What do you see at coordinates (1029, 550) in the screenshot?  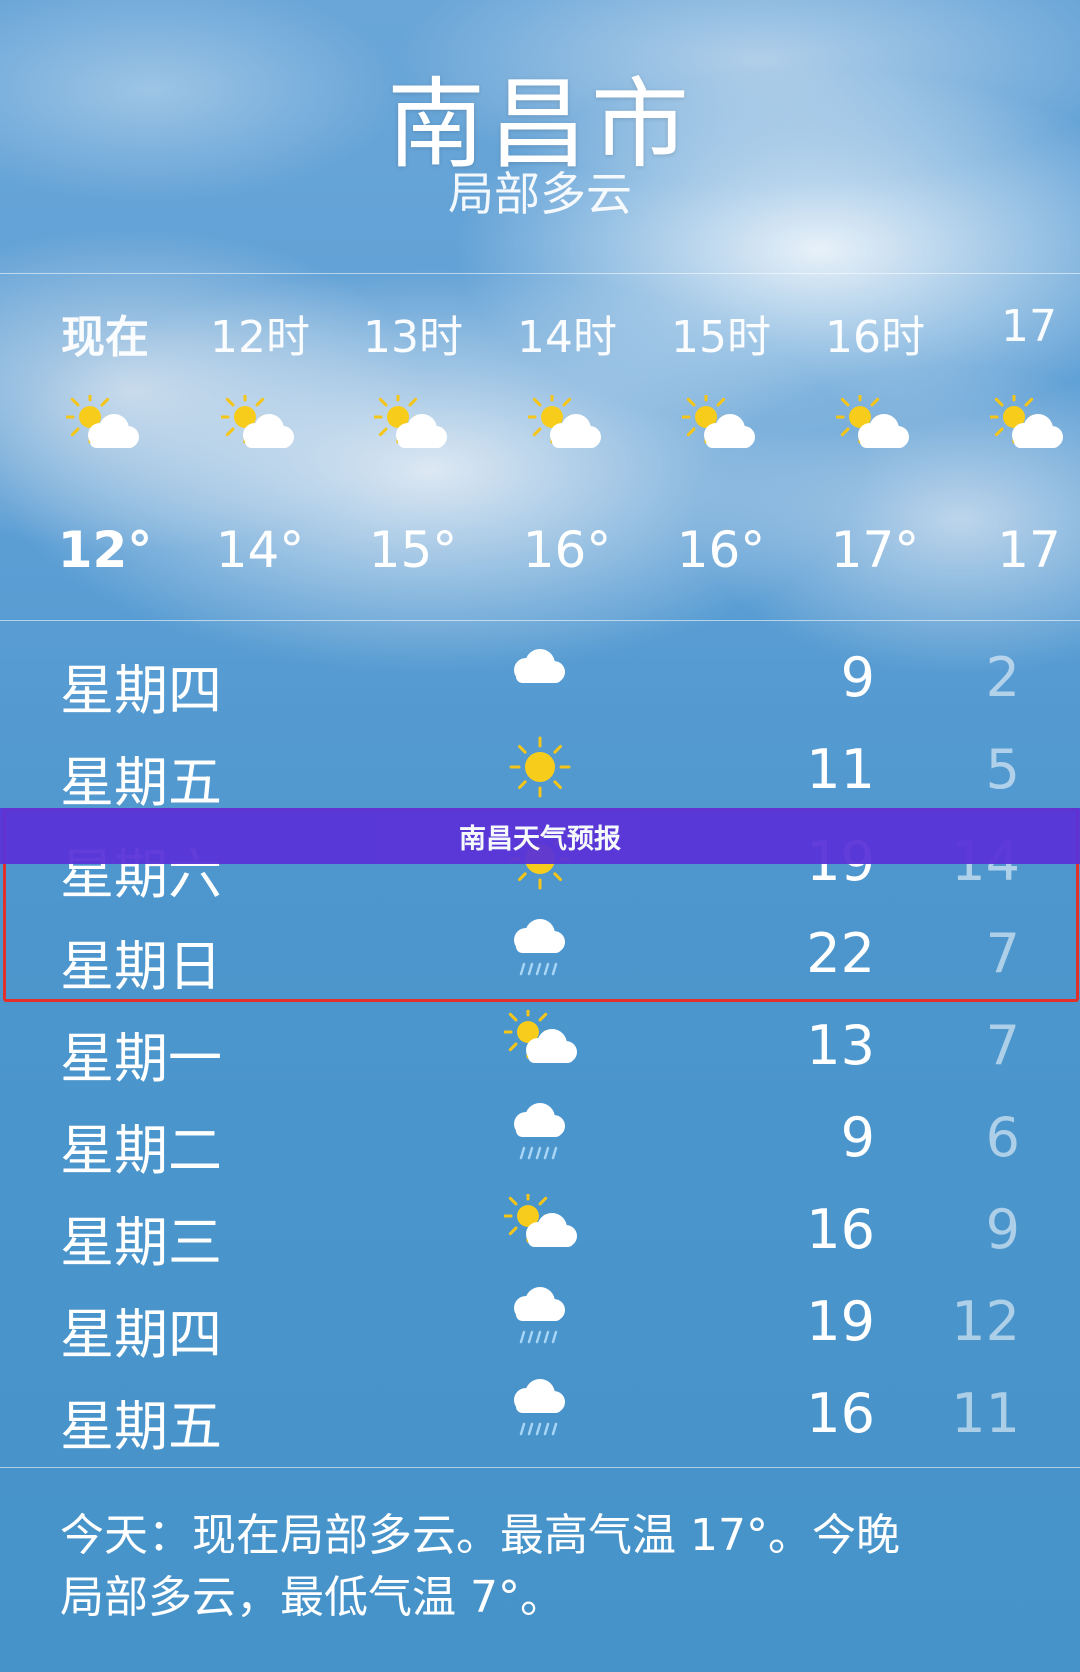 I see `hour-temp: 17` at bounding box center [1029, 550].